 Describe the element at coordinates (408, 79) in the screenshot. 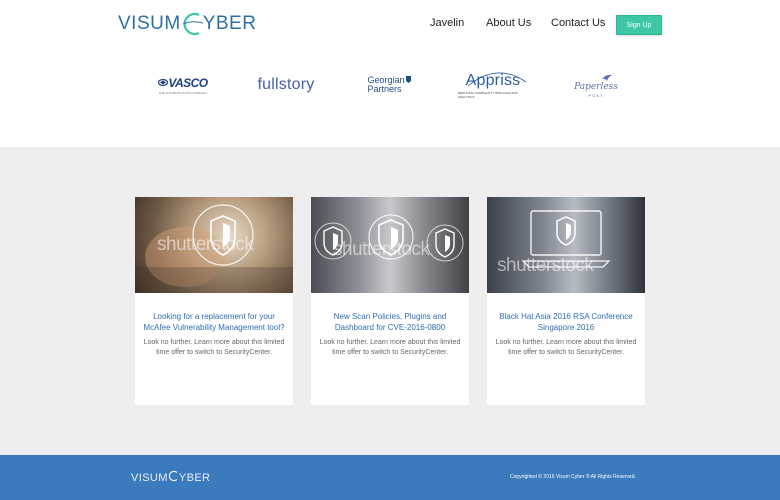

I see `georgian-flag-icon` at that location.